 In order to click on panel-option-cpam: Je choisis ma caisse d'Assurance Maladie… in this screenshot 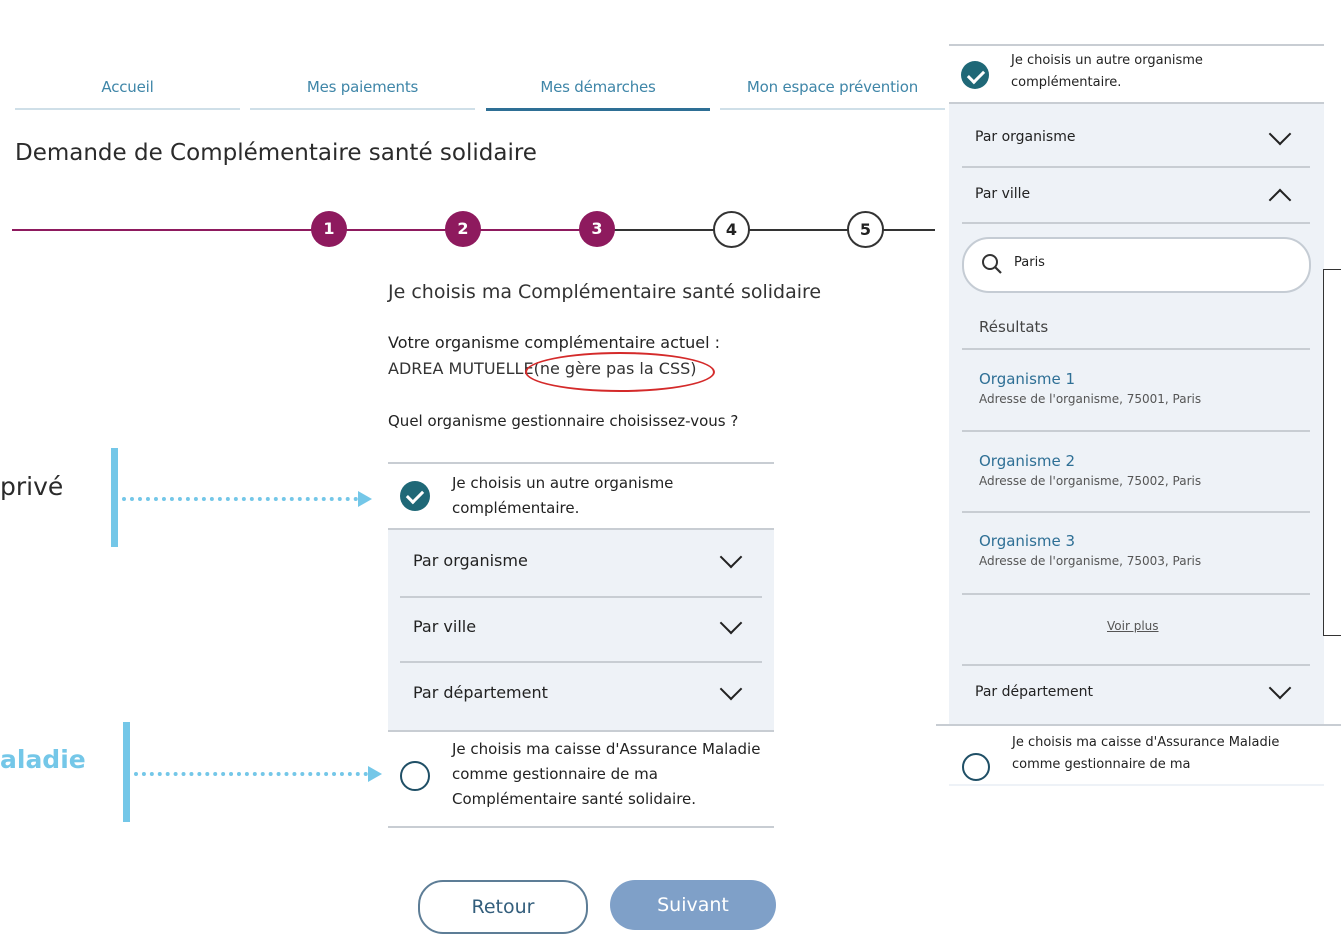, I will do `click(1138, 754)`.